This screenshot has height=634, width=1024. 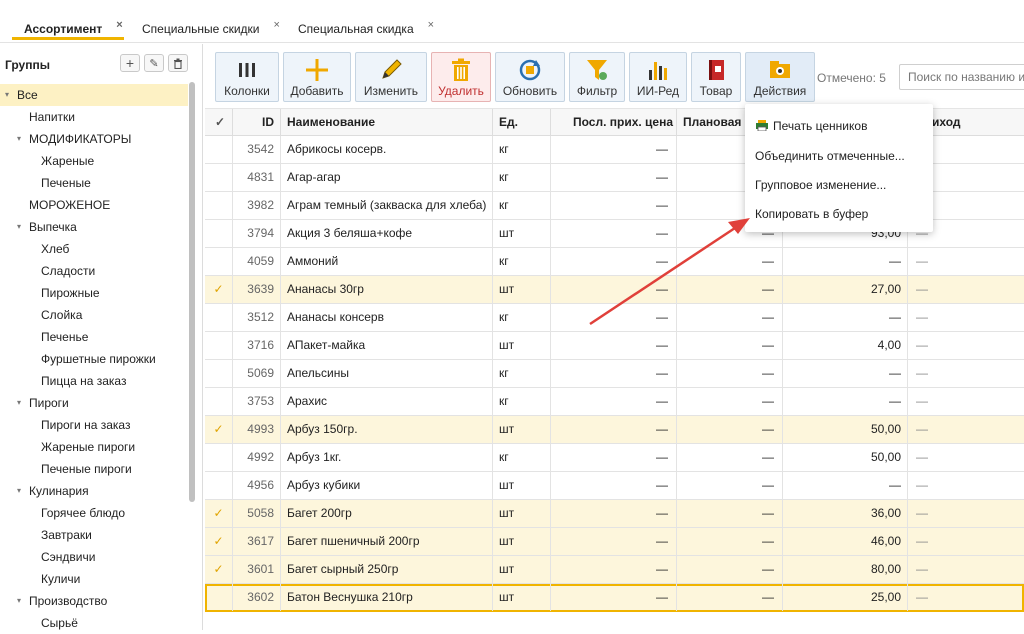 I want to click on table-row: 3753 Арахис кг — — — —, so click(x=614, y=402).